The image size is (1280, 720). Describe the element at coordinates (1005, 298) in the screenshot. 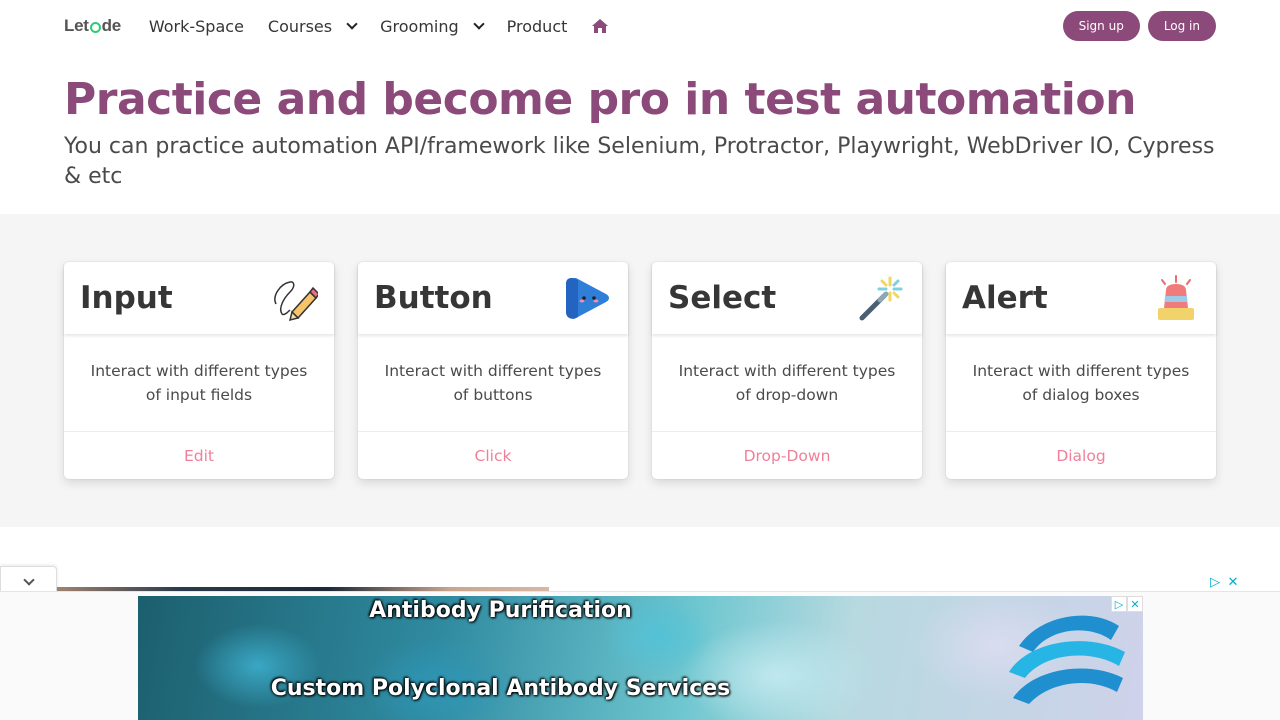

I see `card-title: Alert` at that location.